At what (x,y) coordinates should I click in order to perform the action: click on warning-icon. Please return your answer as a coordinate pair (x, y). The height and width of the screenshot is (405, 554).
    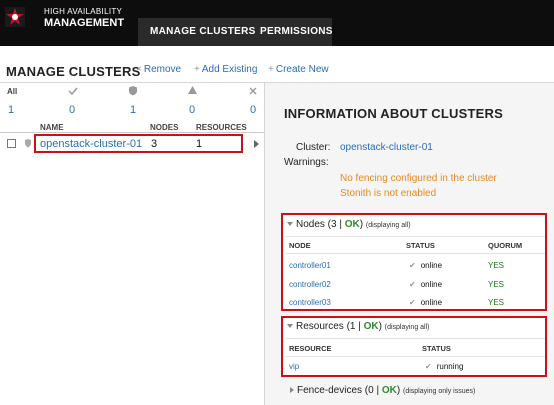
    Looking at the image, I should click on (192, 90).